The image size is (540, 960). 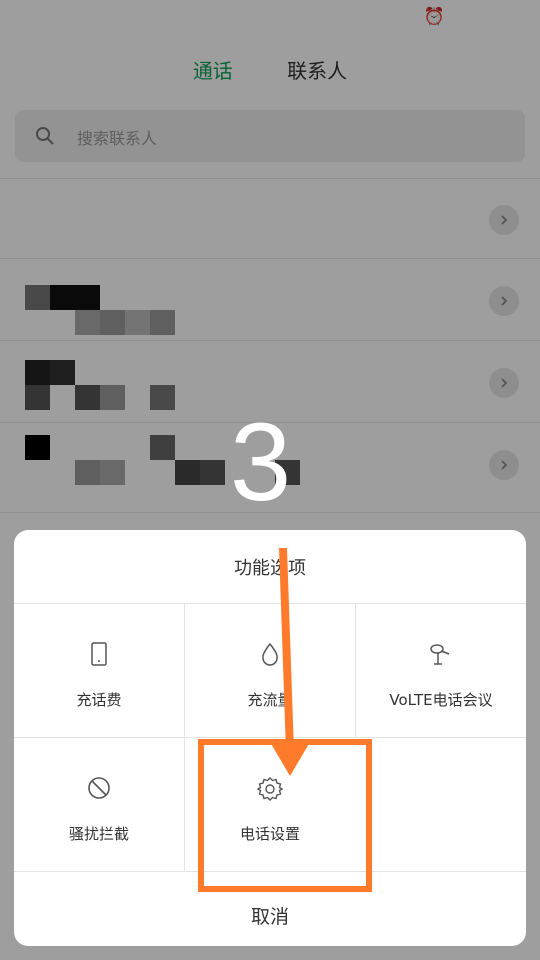 What do you see at coordinates (441, 654) in the screenshot?
I see `satellite-icon` at bounding box center [441, 654].